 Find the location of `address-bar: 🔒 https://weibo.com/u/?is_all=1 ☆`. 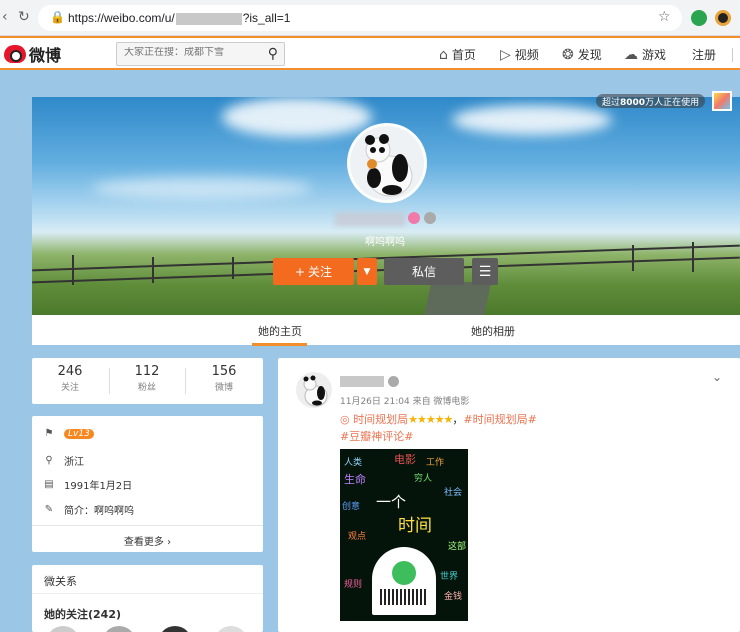

address-bar: 🔒 https://weibo.com/u/?is_all=1 ☆ is located at coordinates (360, 18).